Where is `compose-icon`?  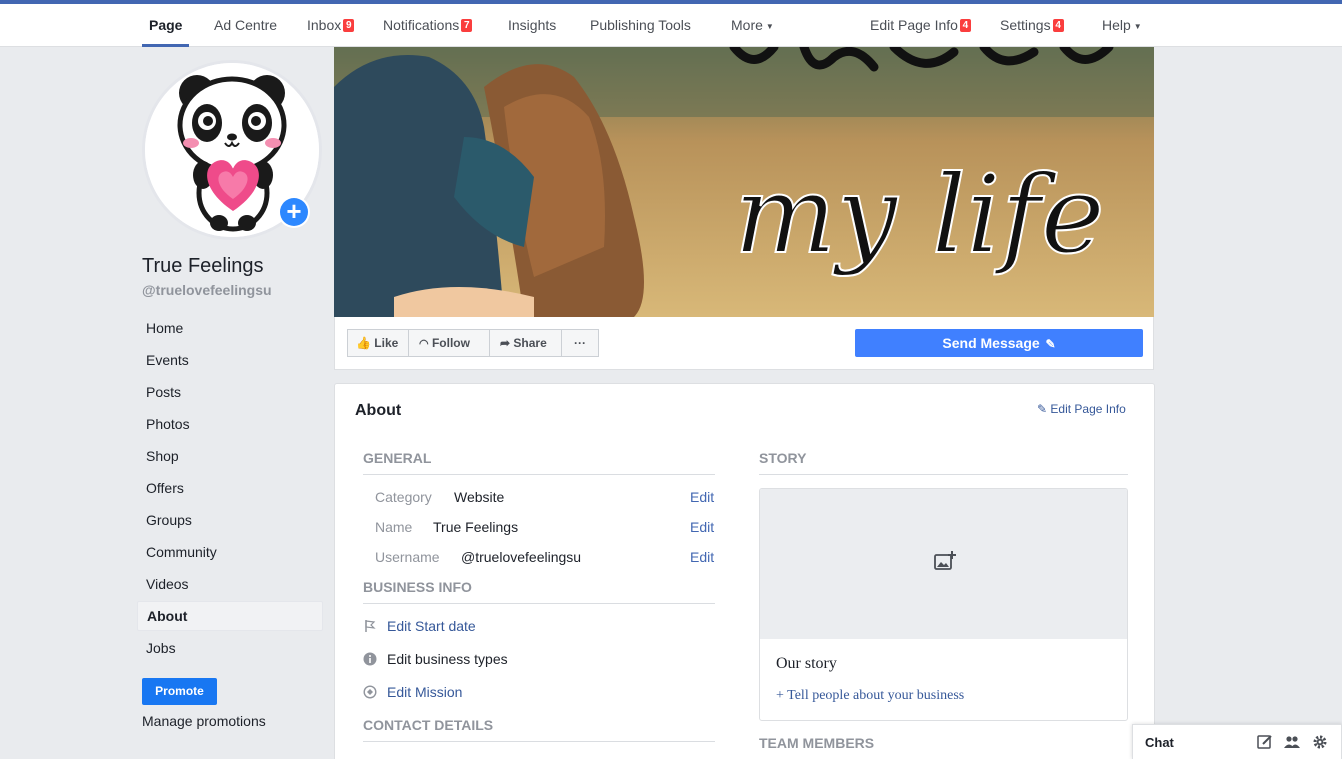
compose-icon is located at coordinates (1265, 742).